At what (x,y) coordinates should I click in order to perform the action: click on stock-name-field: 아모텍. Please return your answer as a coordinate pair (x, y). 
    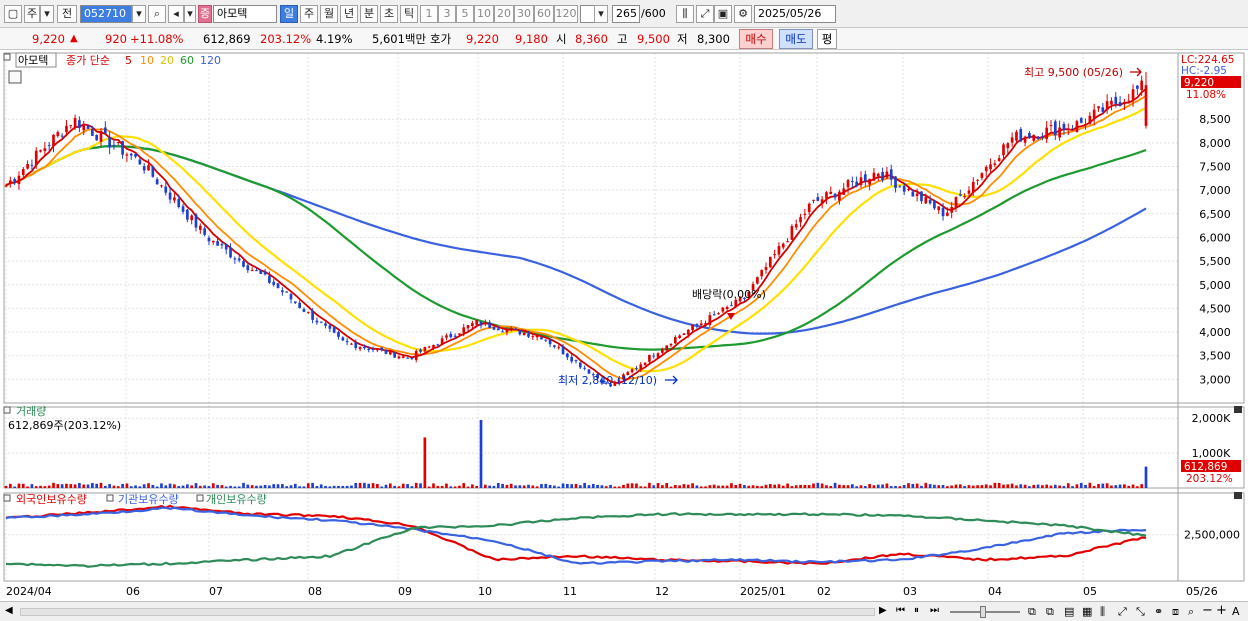
    Looking at the image, I should click on (245, 14).